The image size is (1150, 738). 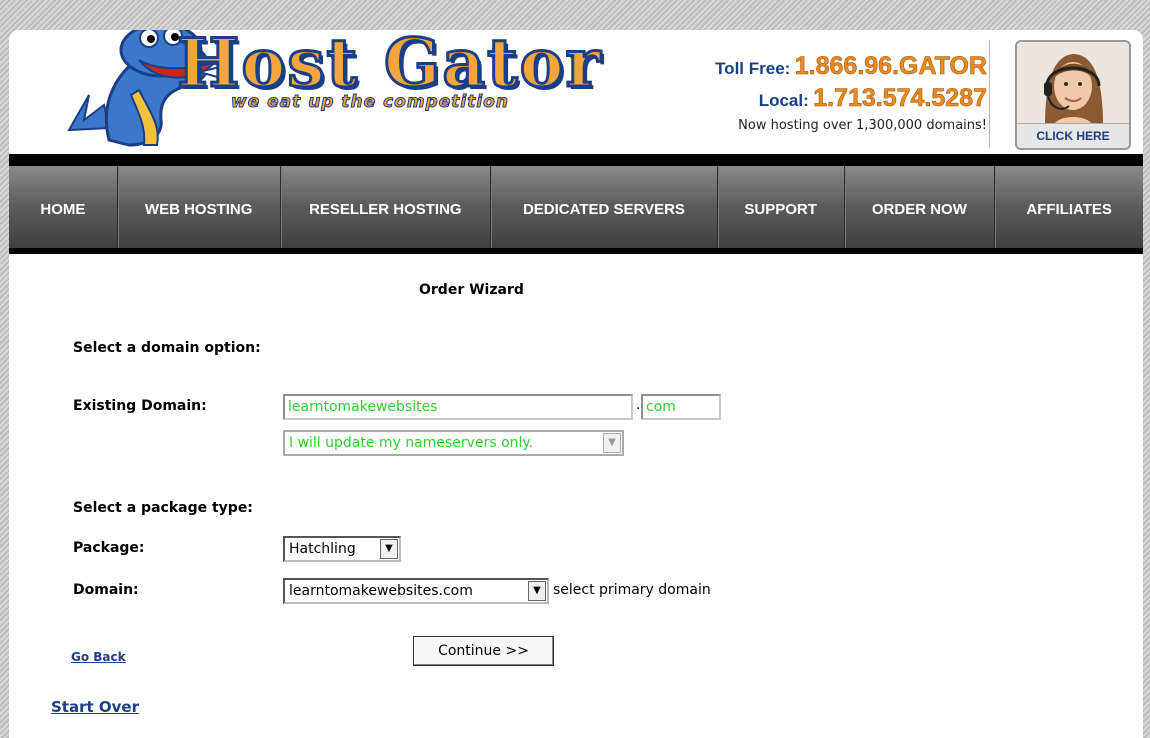 I want to click on toll-free-line: Toll Free: 1.866.96.GATOR, so click(x=851, y=68).